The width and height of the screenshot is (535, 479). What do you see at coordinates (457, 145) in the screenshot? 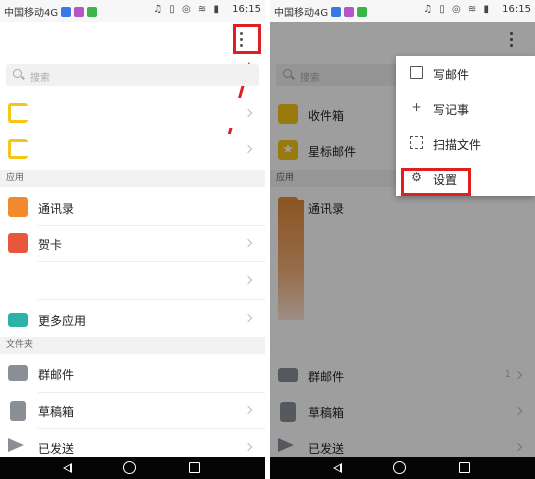
I see `menu-label: 扫描文件` at bounding box center [457, 145].